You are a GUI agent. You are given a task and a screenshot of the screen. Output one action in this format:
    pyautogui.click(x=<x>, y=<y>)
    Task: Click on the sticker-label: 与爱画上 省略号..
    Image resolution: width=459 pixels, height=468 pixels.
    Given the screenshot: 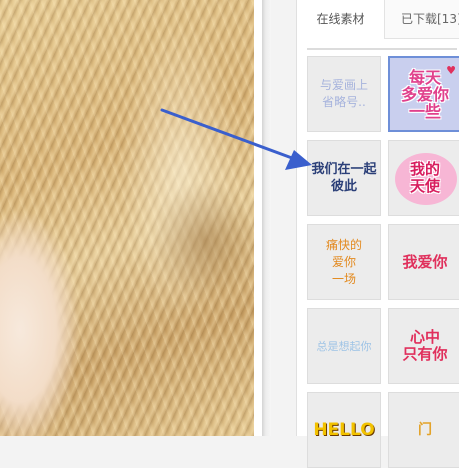 What is the action you would take?
    pyautogui.click(x=343, y=93)
    